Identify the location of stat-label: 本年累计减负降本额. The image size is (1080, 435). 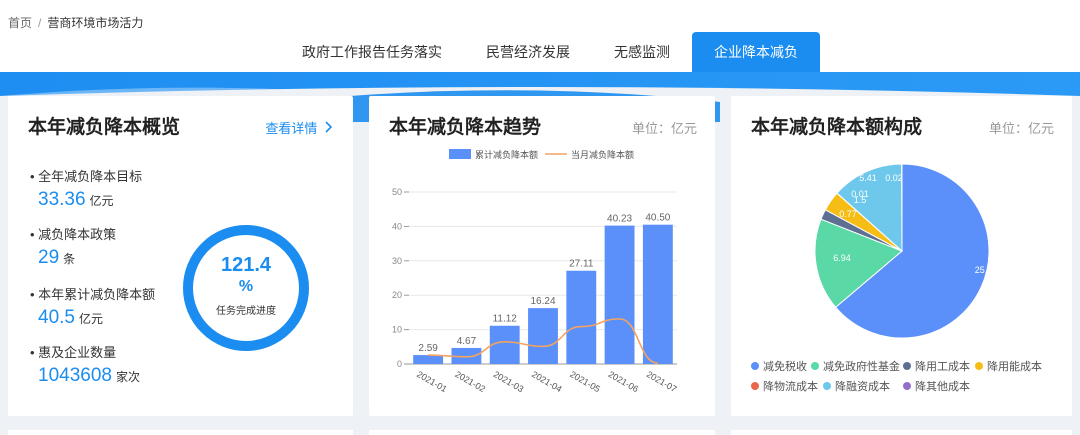
(92, 293).